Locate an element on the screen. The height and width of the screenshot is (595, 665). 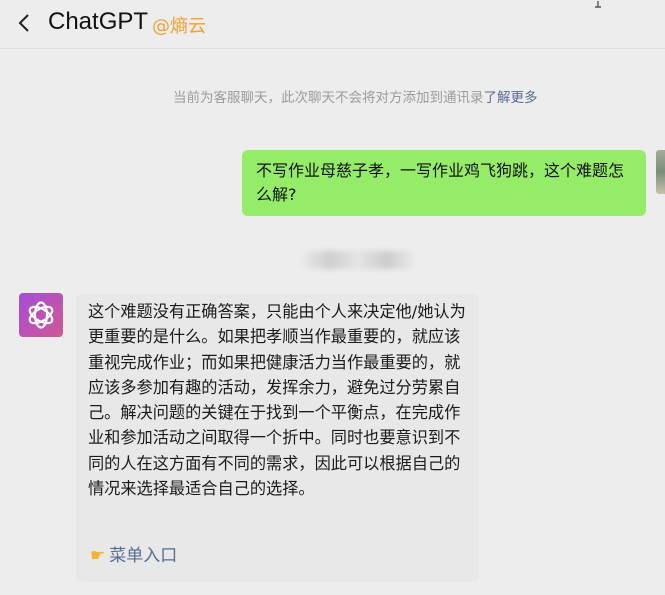
back-arrow-icon is located at coordinates (25, 23).